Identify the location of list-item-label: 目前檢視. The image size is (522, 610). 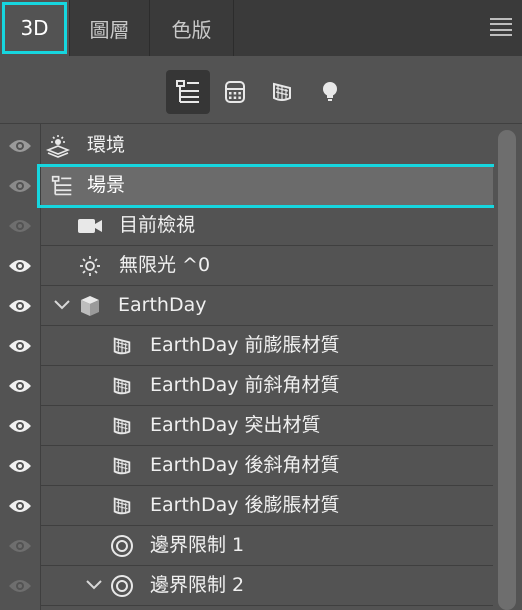
(157, 225).